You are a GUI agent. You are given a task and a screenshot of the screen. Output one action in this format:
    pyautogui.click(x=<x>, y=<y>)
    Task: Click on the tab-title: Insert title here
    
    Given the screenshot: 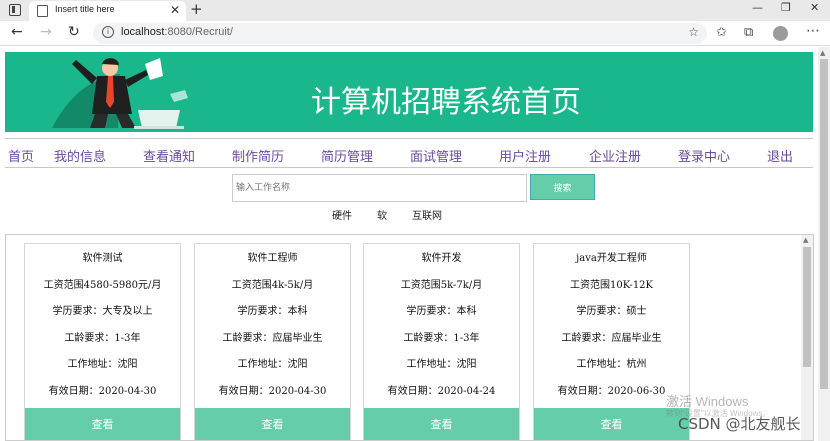 What is the action you would take?
    pyautogui.click(x=85, y=9)
    